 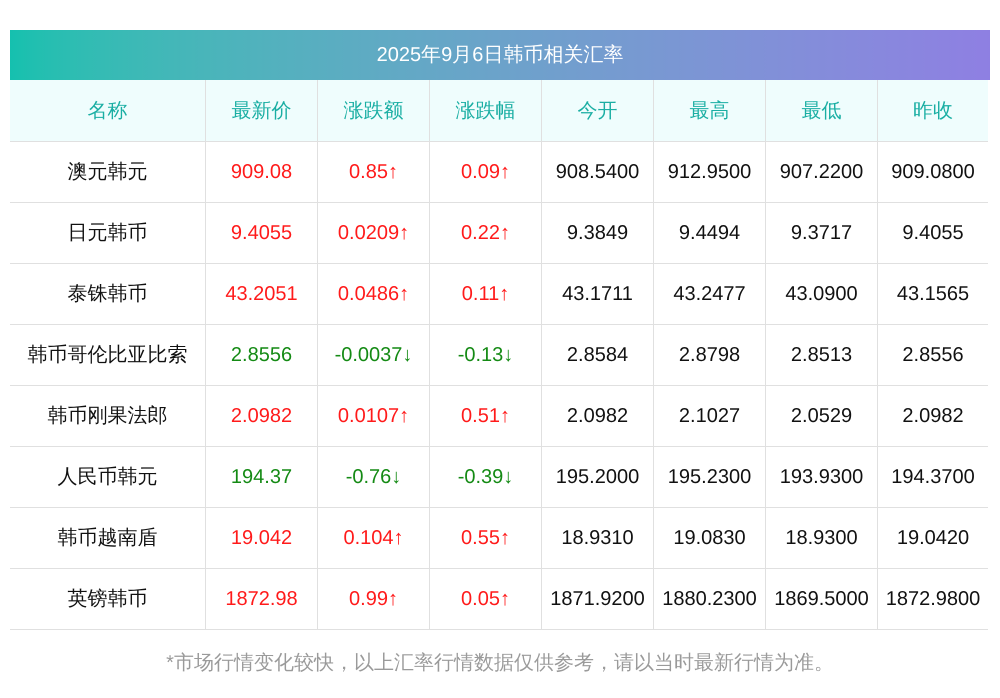 What do you see at coordinates (821, 355) in the screenshot?
I see `table-cell: 2.8513` at bounding box center [821, 355].